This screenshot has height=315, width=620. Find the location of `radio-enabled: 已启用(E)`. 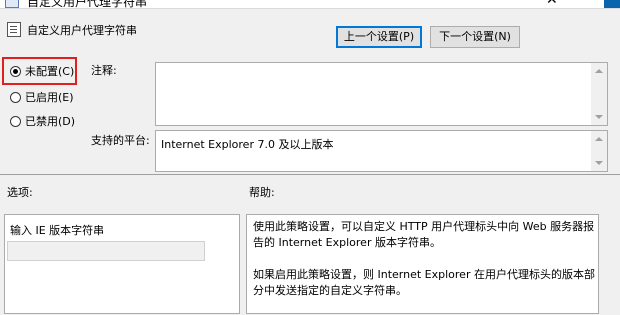

radio-enabled: 已启用(E) is located at coordinates (42, 97).